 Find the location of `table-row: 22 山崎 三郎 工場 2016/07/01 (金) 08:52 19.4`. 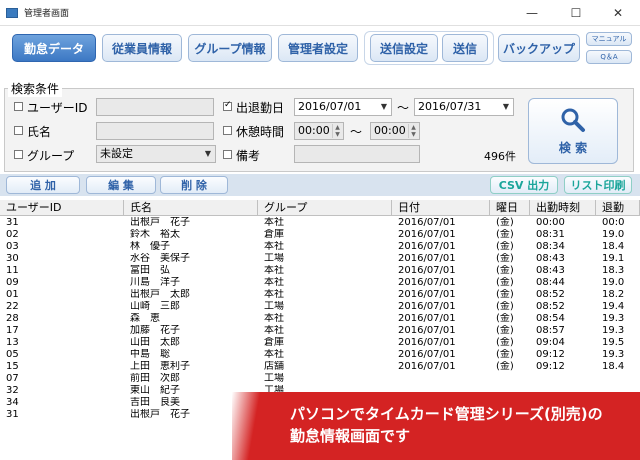

table-row: 22 山崎 三郎 工場 2016/07/01 (金) 08:52 19.4 is located at coordinates (320, 307).